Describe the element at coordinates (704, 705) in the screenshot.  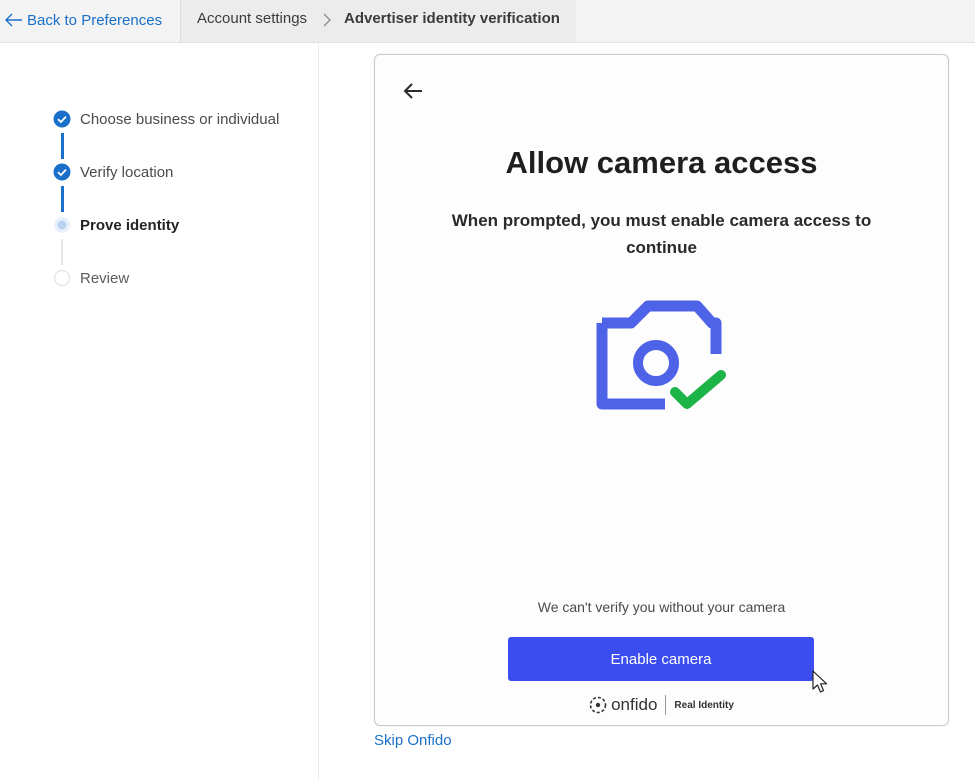
I see `onfido-tagline: Real Identity` at that location.